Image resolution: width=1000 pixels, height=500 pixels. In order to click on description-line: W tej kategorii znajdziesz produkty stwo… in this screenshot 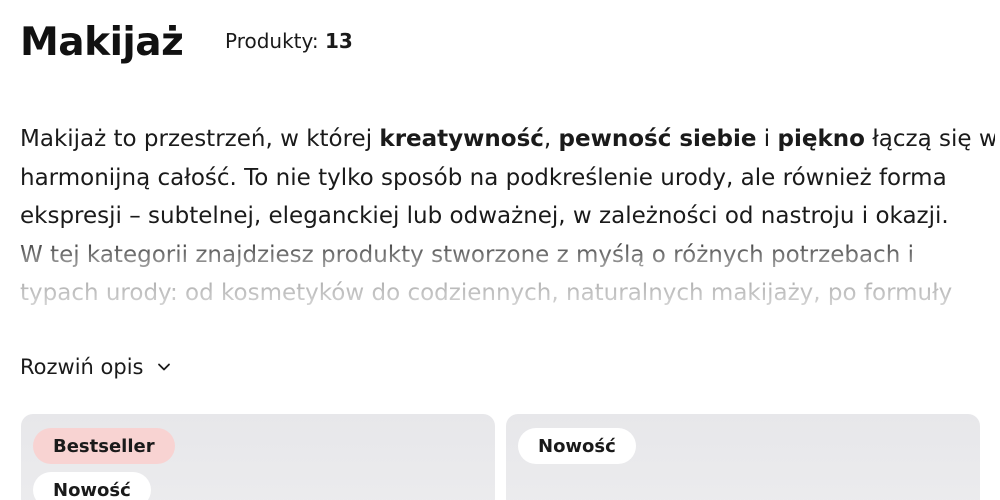, I will do `click(507, 255)`.